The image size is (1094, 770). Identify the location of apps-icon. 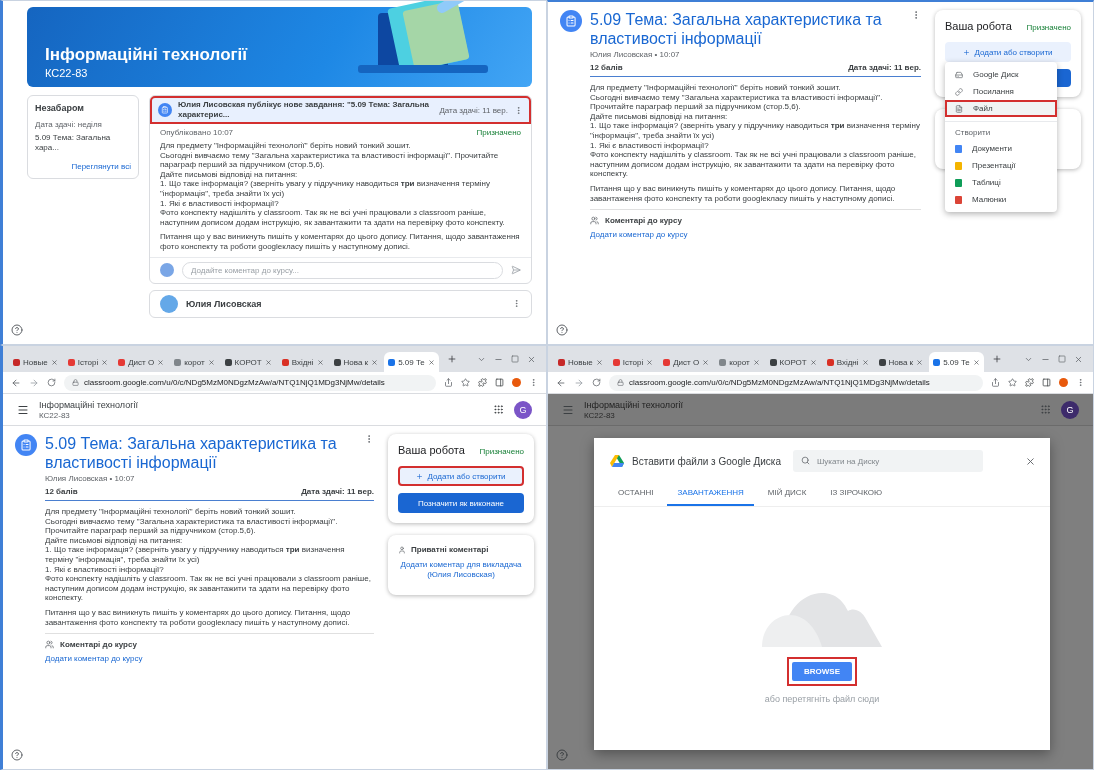
(498, 409).